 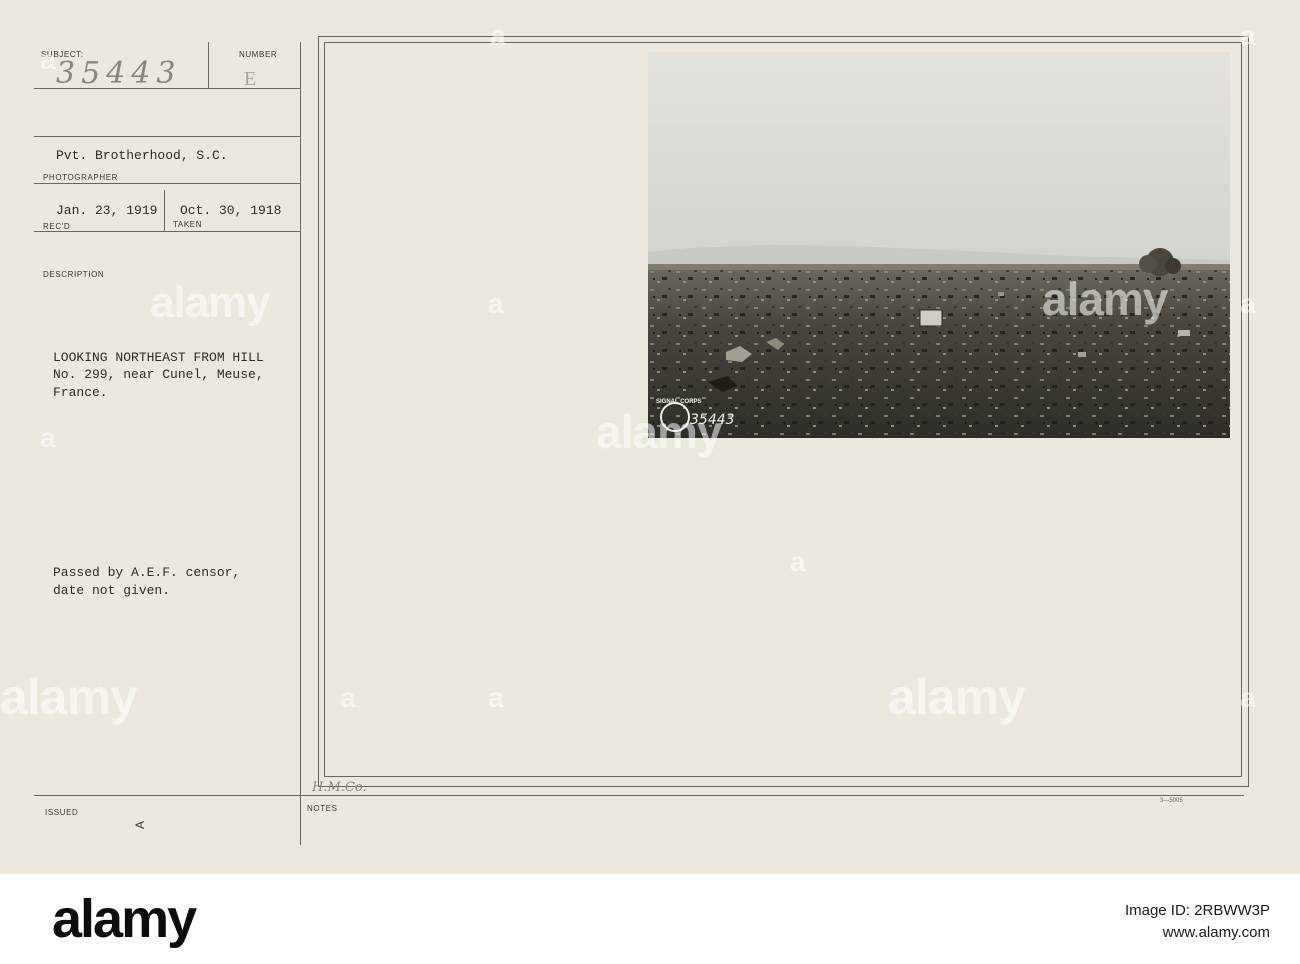 I want to click on received-date: Jan. 23, 1919, so click(x=107, y=210).